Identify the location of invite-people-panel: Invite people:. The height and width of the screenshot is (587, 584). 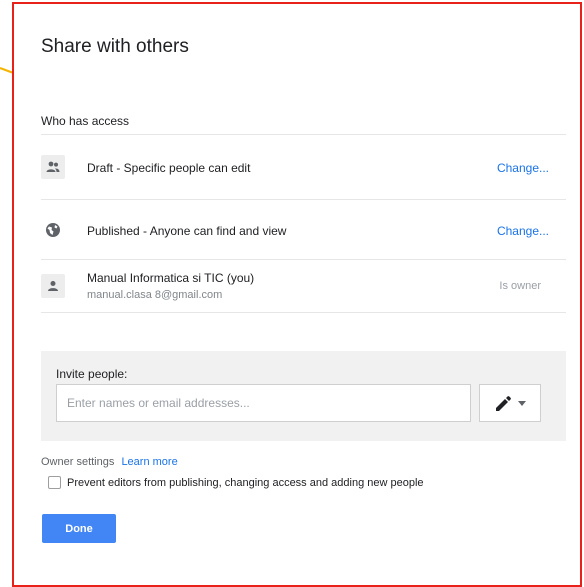
(303, 396).